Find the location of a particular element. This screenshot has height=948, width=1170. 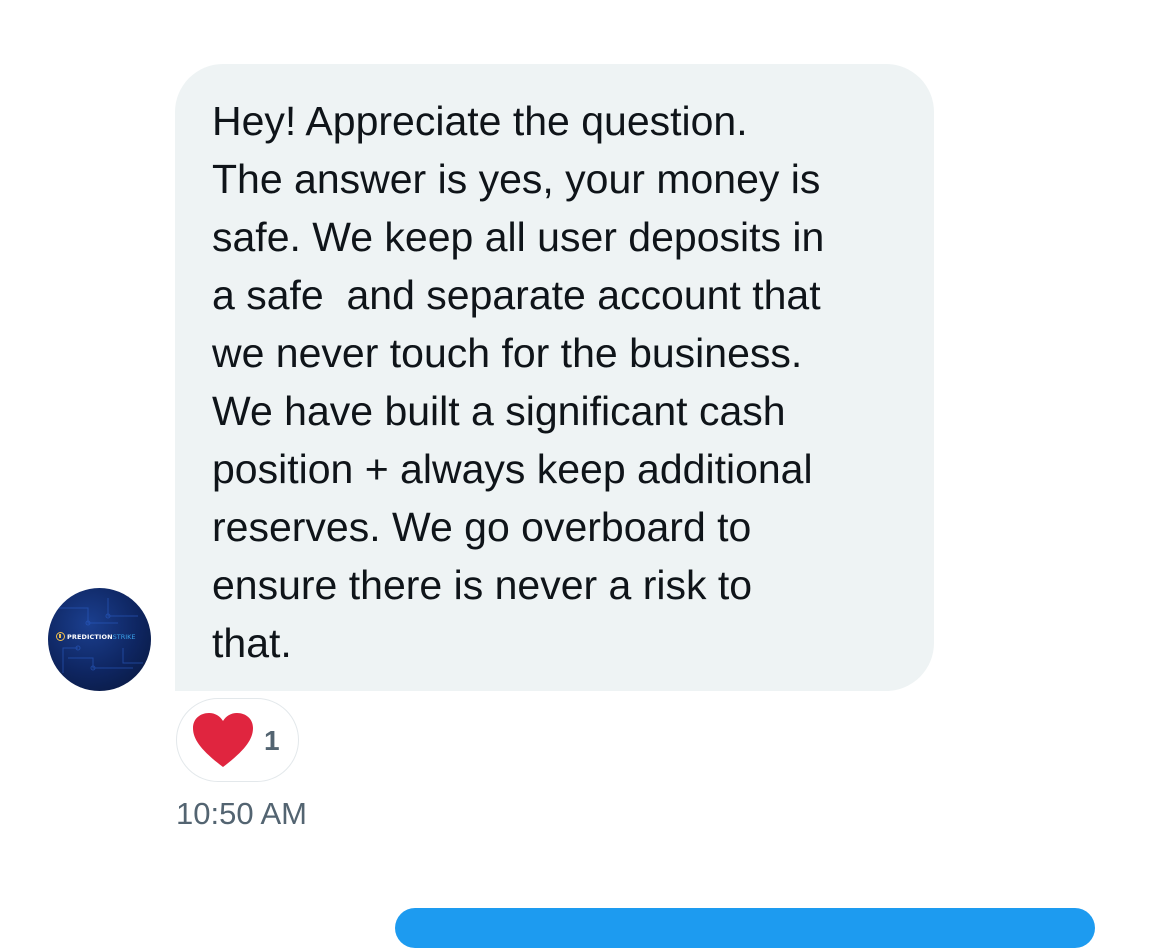

next-message-bubble is located at coordinates (745, 928).